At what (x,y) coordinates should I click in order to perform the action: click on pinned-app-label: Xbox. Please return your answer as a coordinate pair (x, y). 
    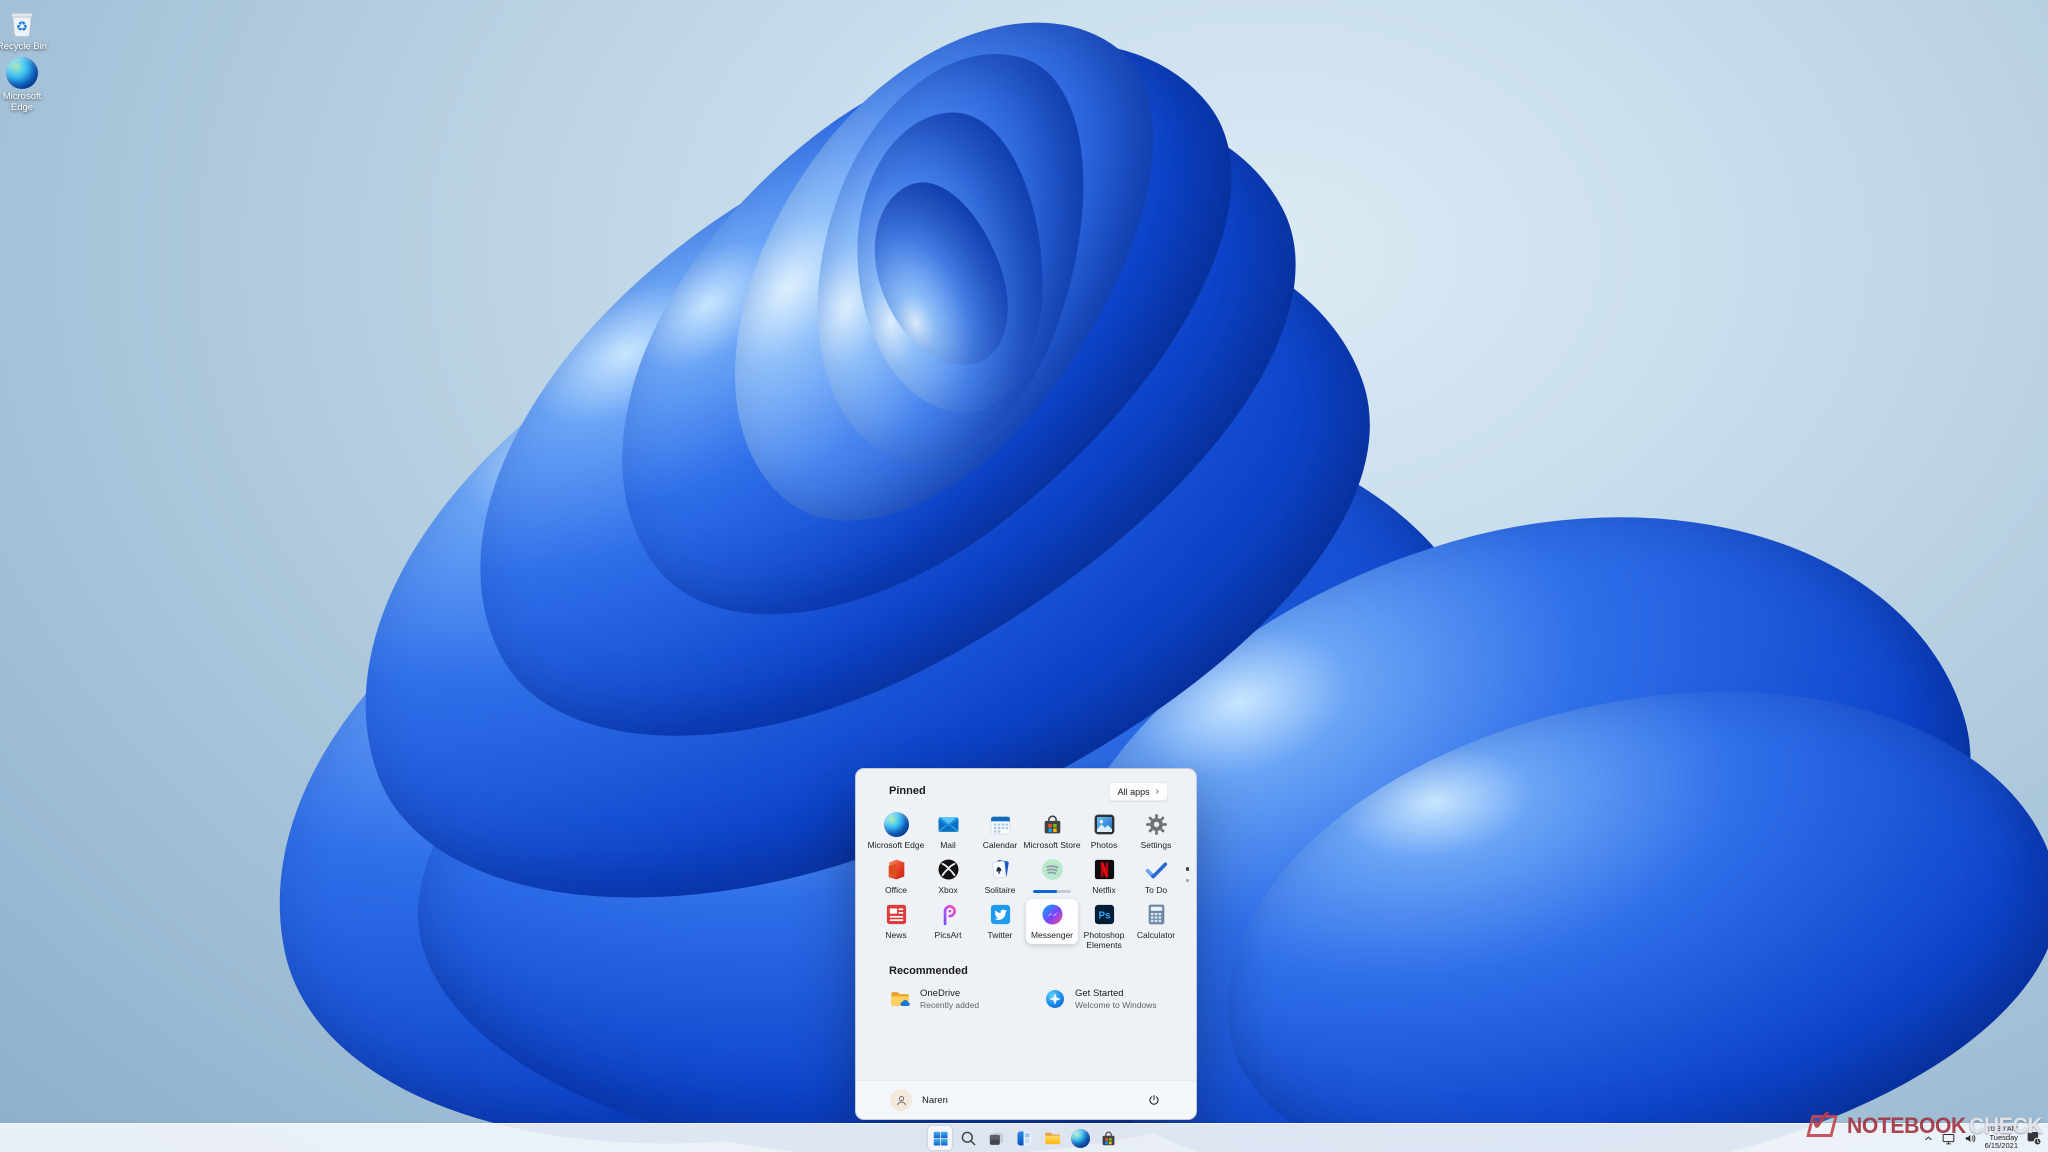
    Looking at the image, I should click on (948, 890).